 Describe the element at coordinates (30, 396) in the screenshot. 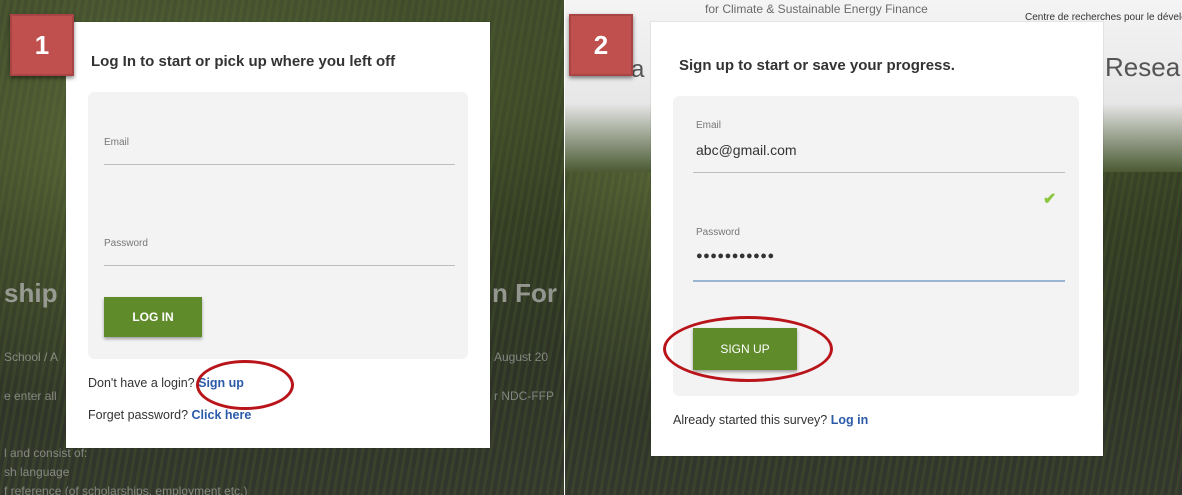

I see `bg-text-line: e enter all` at that location.